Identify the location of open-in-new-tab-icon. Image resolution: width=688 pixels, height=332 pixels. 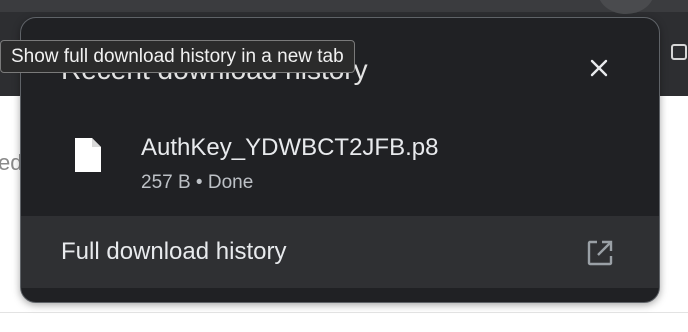
(600, 253).